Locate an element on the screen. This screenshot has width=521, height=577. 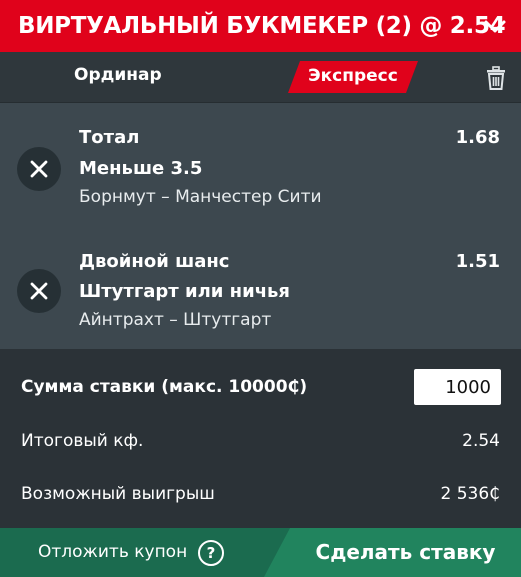
bet-outcome: Меньше 3.5 is located at coordinates (141, 168).